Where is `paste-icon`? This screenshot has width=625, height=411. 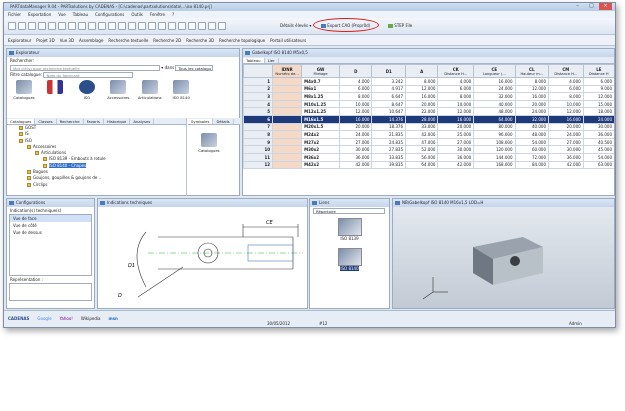 paste-icon is located at coordinates (62, 26).